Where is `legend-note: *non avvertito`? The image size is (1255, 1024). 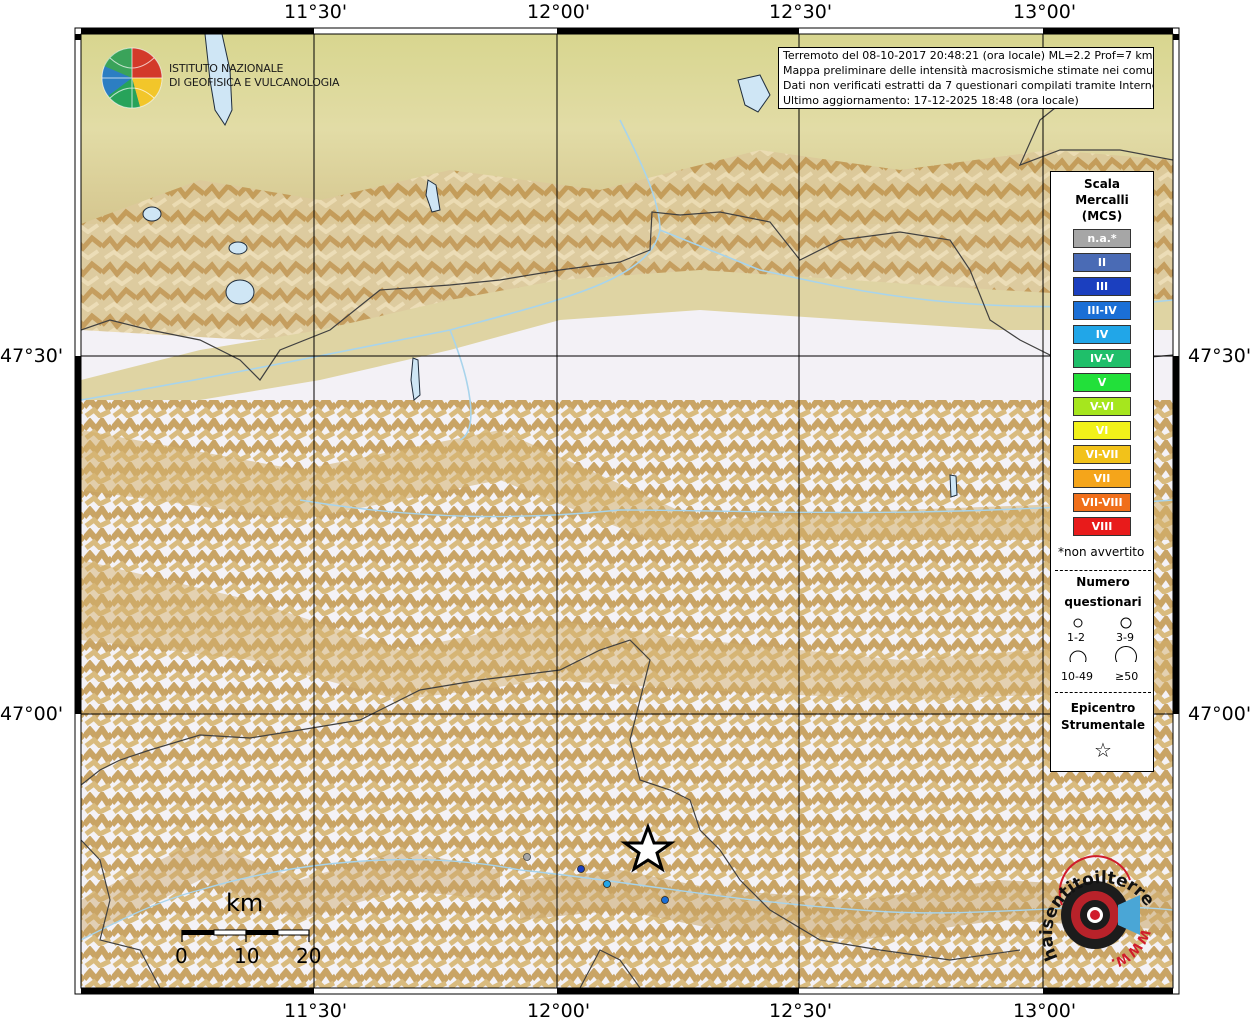
legend-note: *non avvertito is located at coordinates (1101, 552).